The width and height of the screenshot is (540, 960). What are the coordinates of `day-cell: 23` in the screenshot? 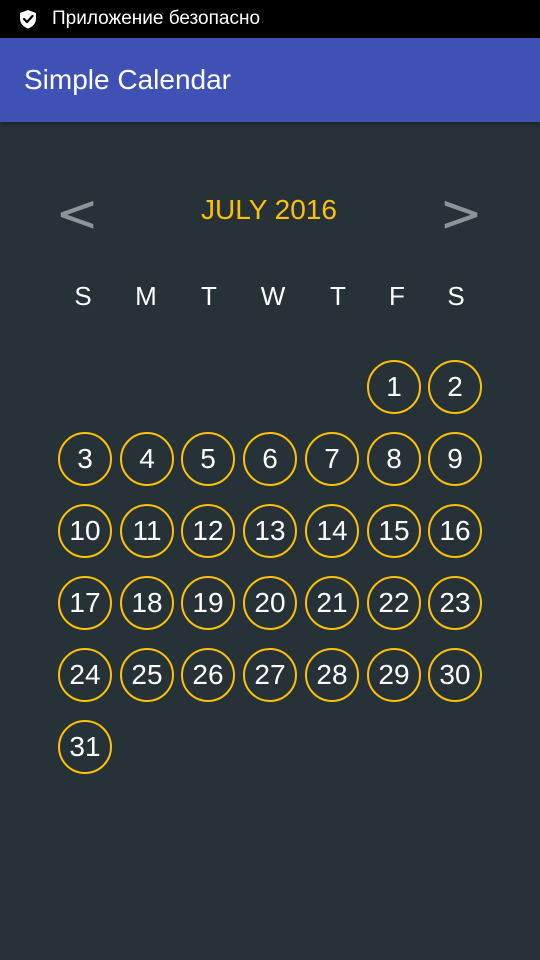 It's located at (455, 603).